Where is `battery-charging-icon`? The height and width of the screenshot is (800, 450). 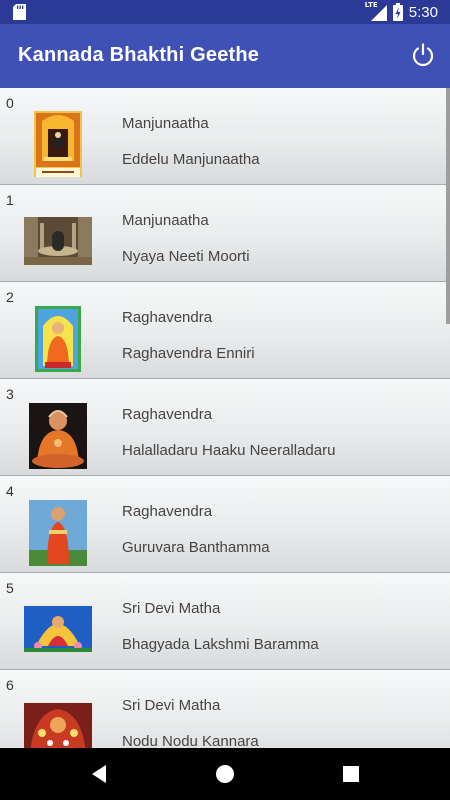
battery-charging-icon is located at coordinates (397, 12).